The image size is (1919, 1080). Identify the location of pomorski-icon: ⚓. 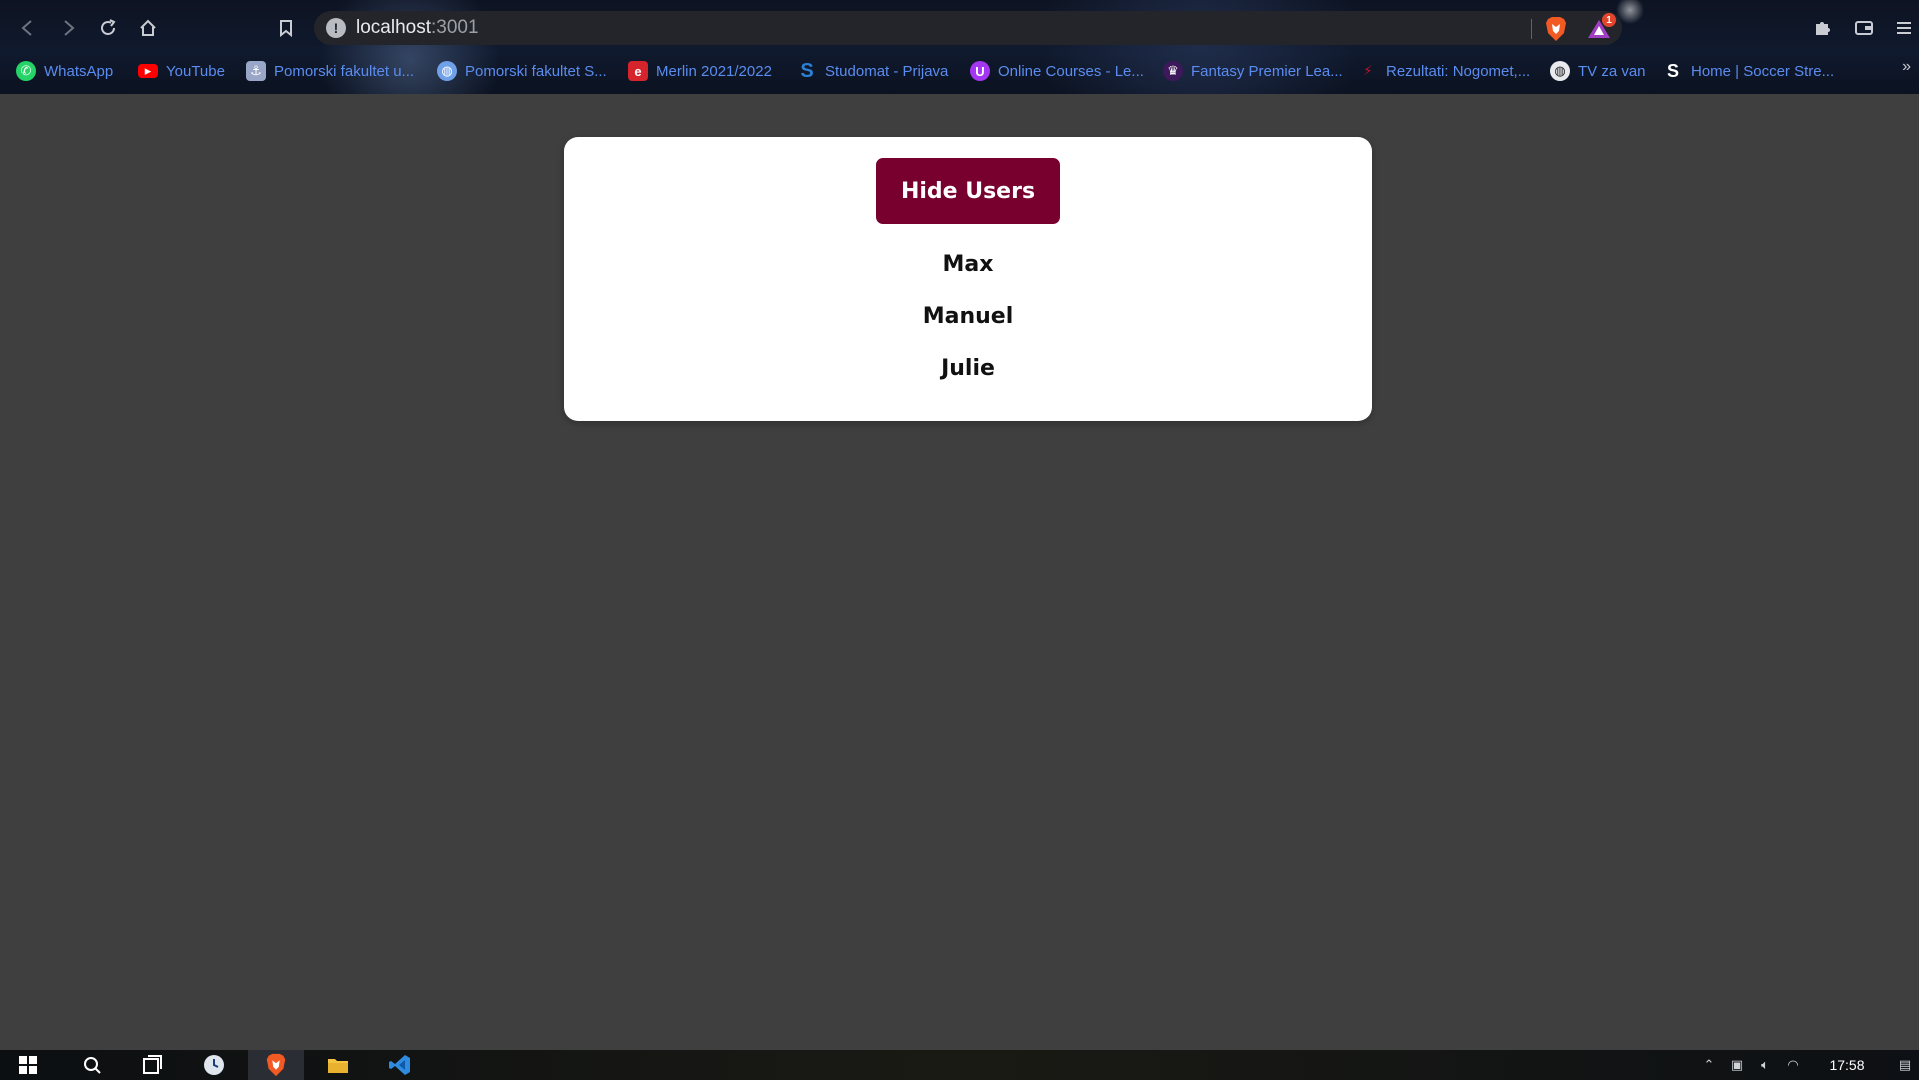
(256, 71).